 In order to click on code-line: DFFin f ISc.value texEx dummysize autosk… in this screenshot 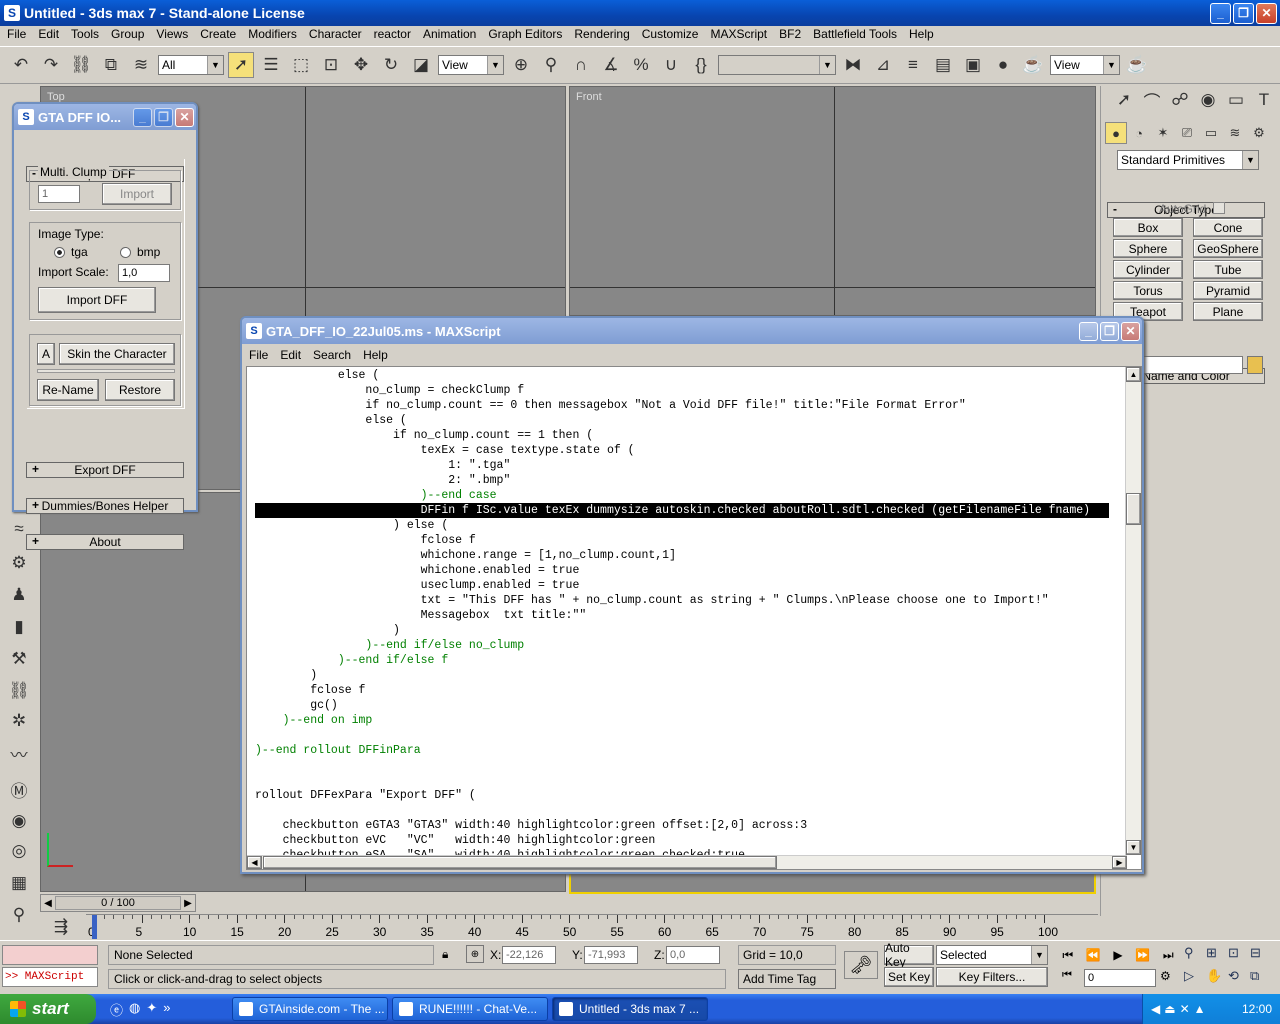, I will do `click(682, 510)`.